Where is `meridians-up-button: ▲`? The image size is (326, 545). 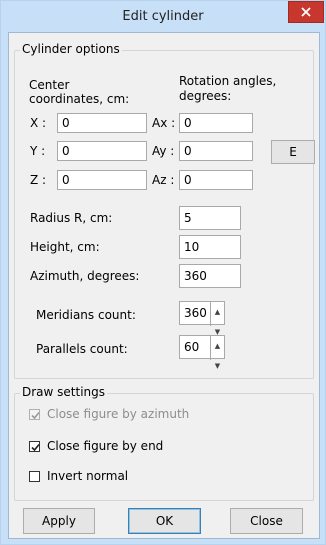
meridians-up-button: ▲ is located at coordinates (217, 312).